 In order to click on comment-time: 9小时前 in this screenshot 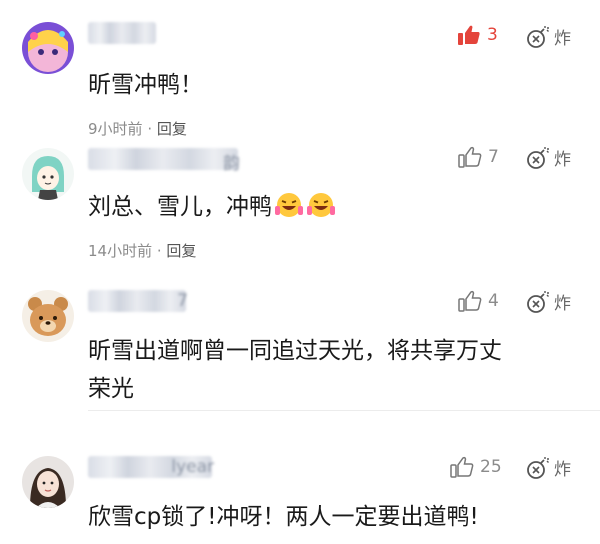, I will do `click(115, 129)`.